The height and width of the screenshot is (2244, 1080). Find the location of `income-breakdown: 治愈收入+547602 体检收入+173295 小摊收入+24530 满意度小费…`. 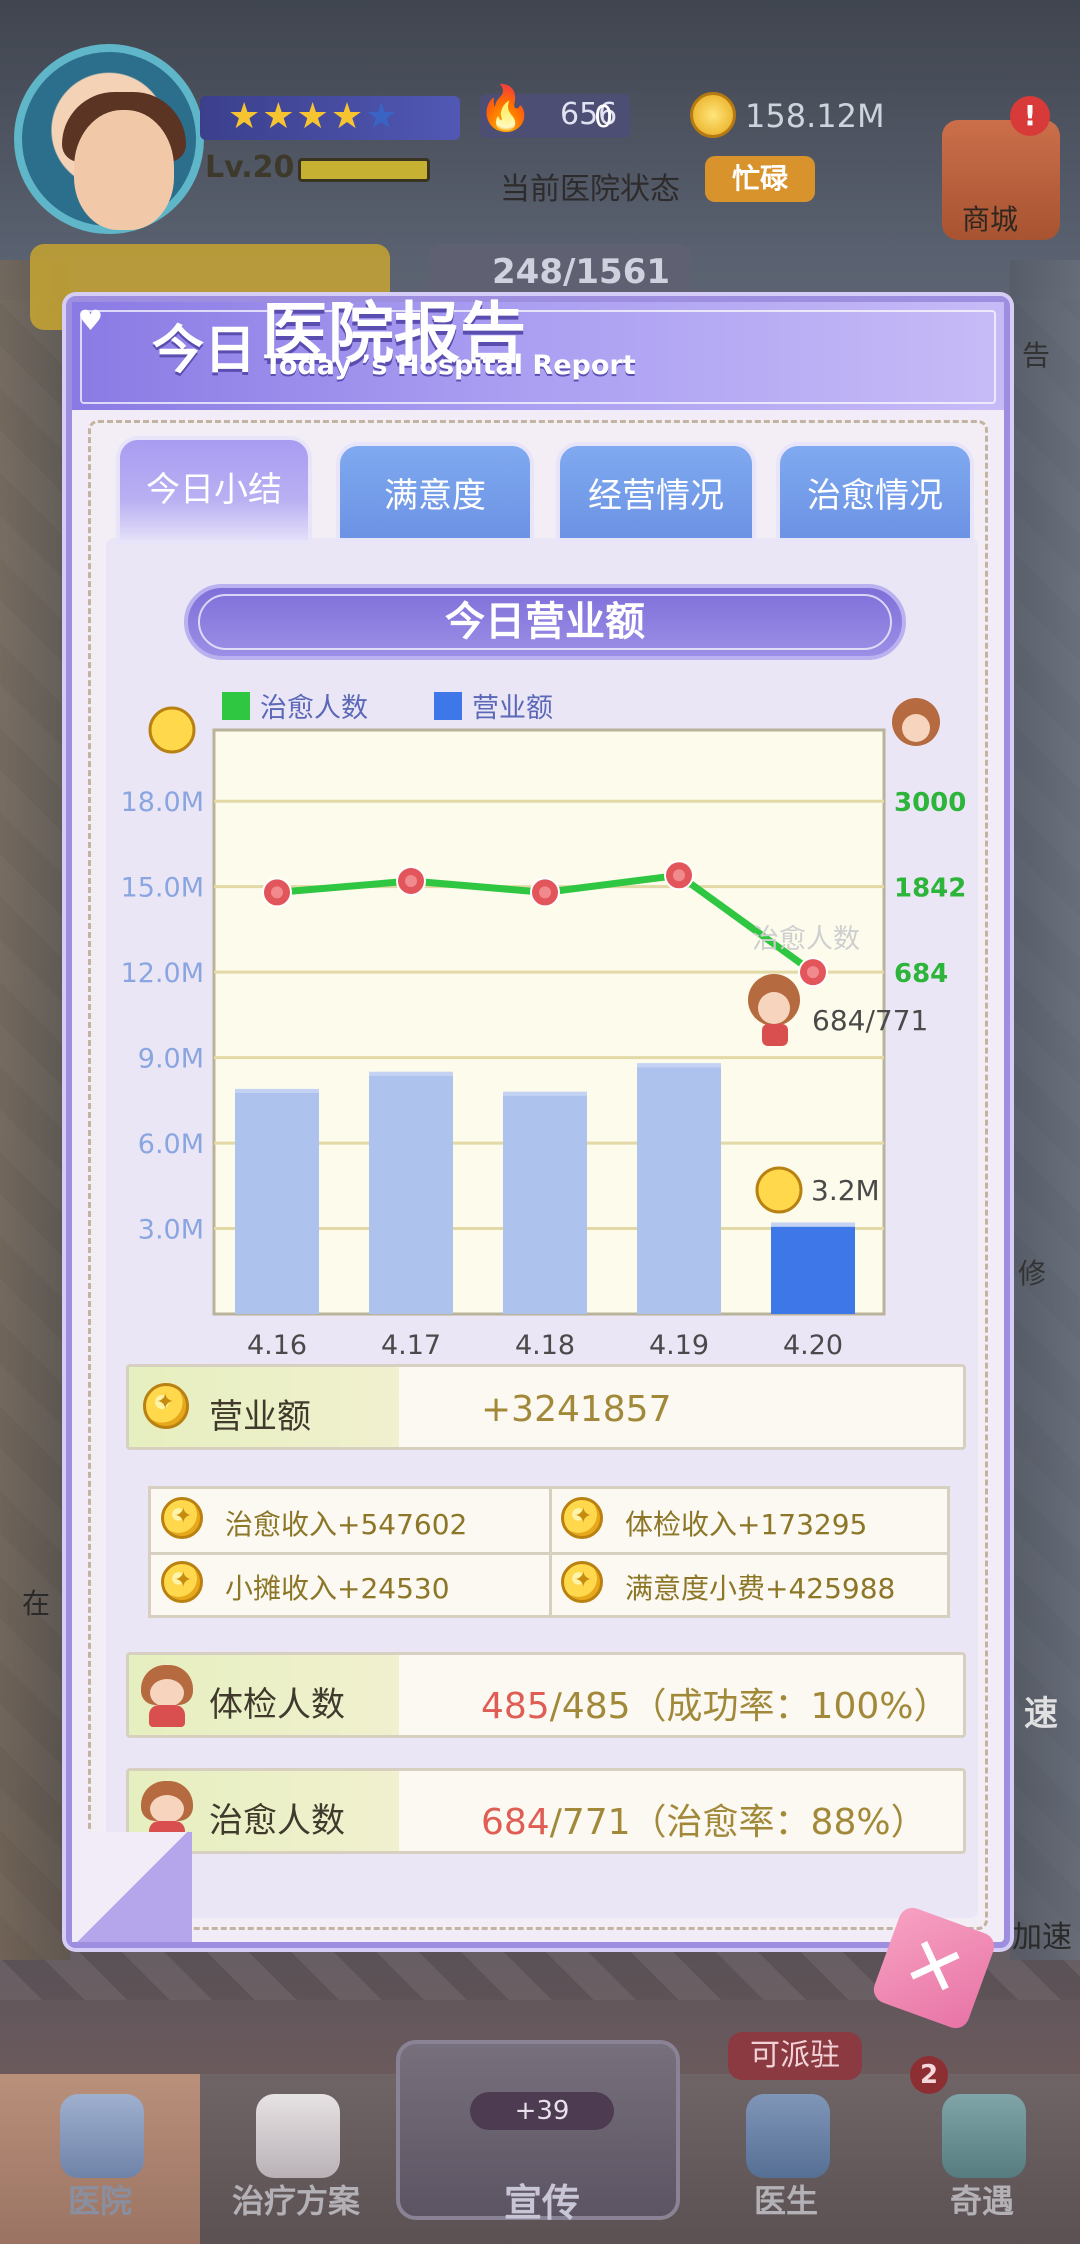

income-breakdown: 治愈收入+547602 体检收入+173295 小摊收入+24530 满意度小费… is located at coordinates (549, 1552).